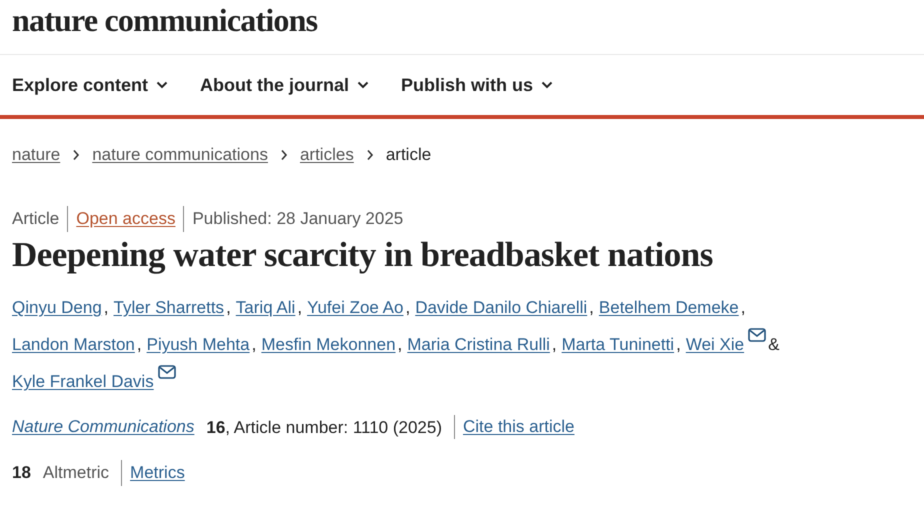 This screenshot has height=517, width=924. Describe the element at coordinates (107, 427) in the screenshot. I see `journal-link: Nature Communications` at that location.